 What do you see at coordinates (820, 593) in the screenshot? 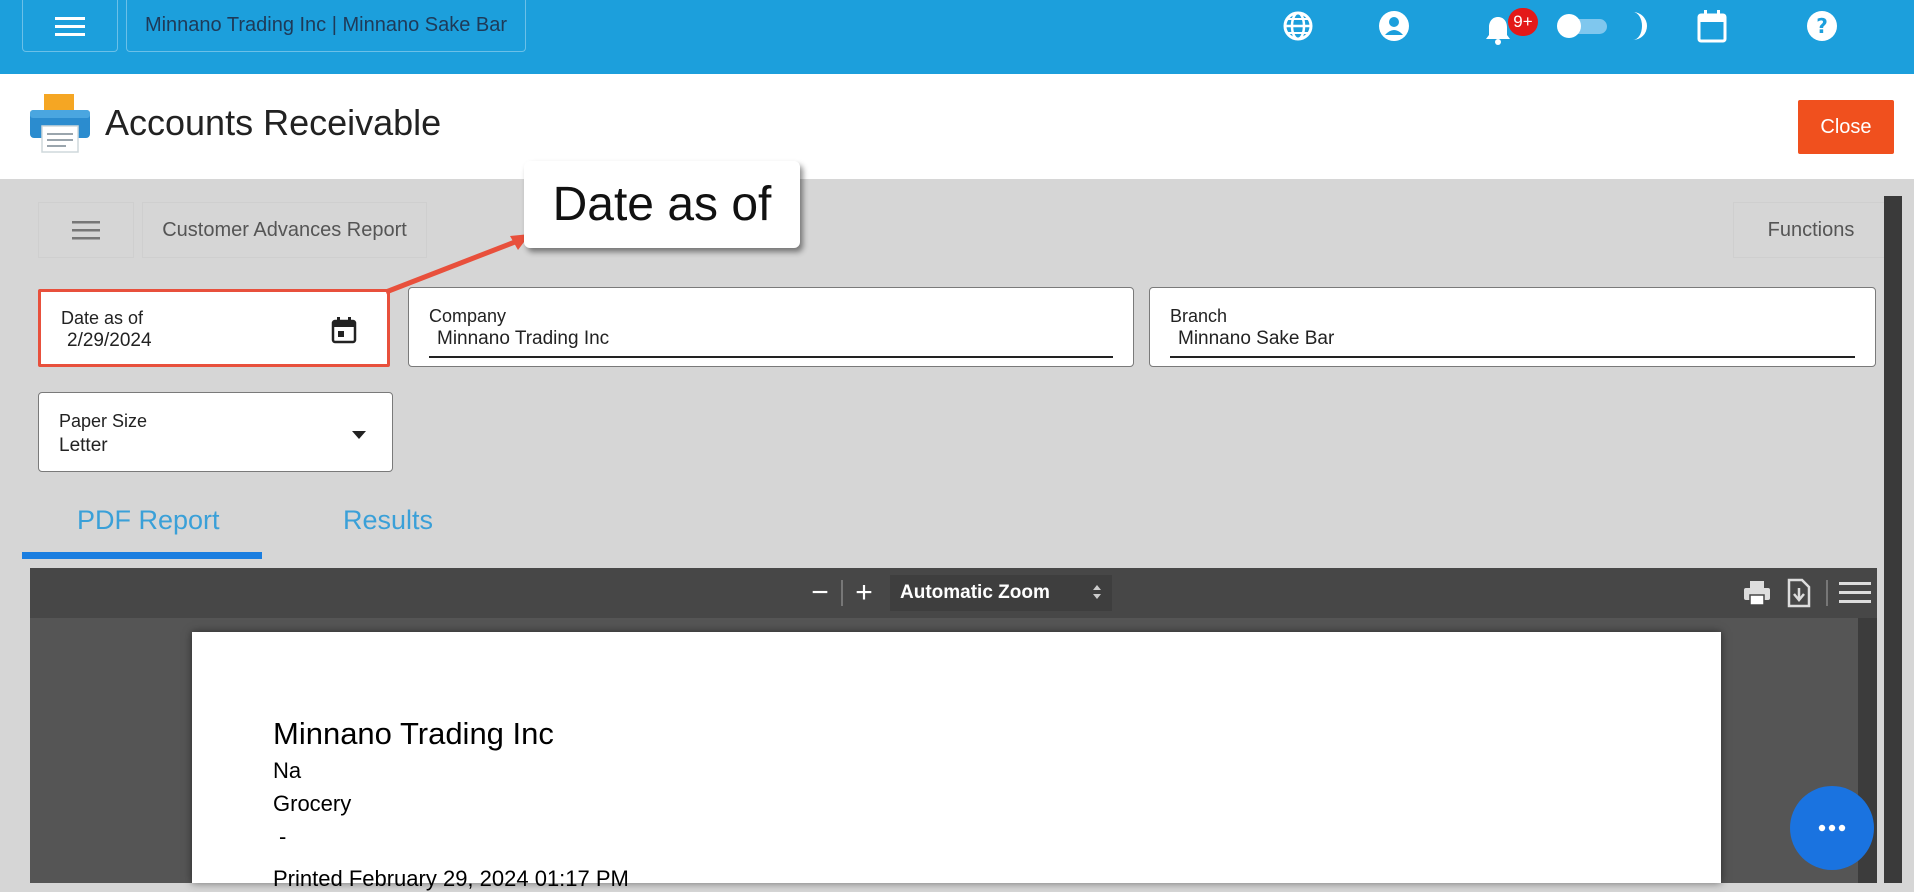
I see `zoom-out-button: −` at bounding box center [820, 593].